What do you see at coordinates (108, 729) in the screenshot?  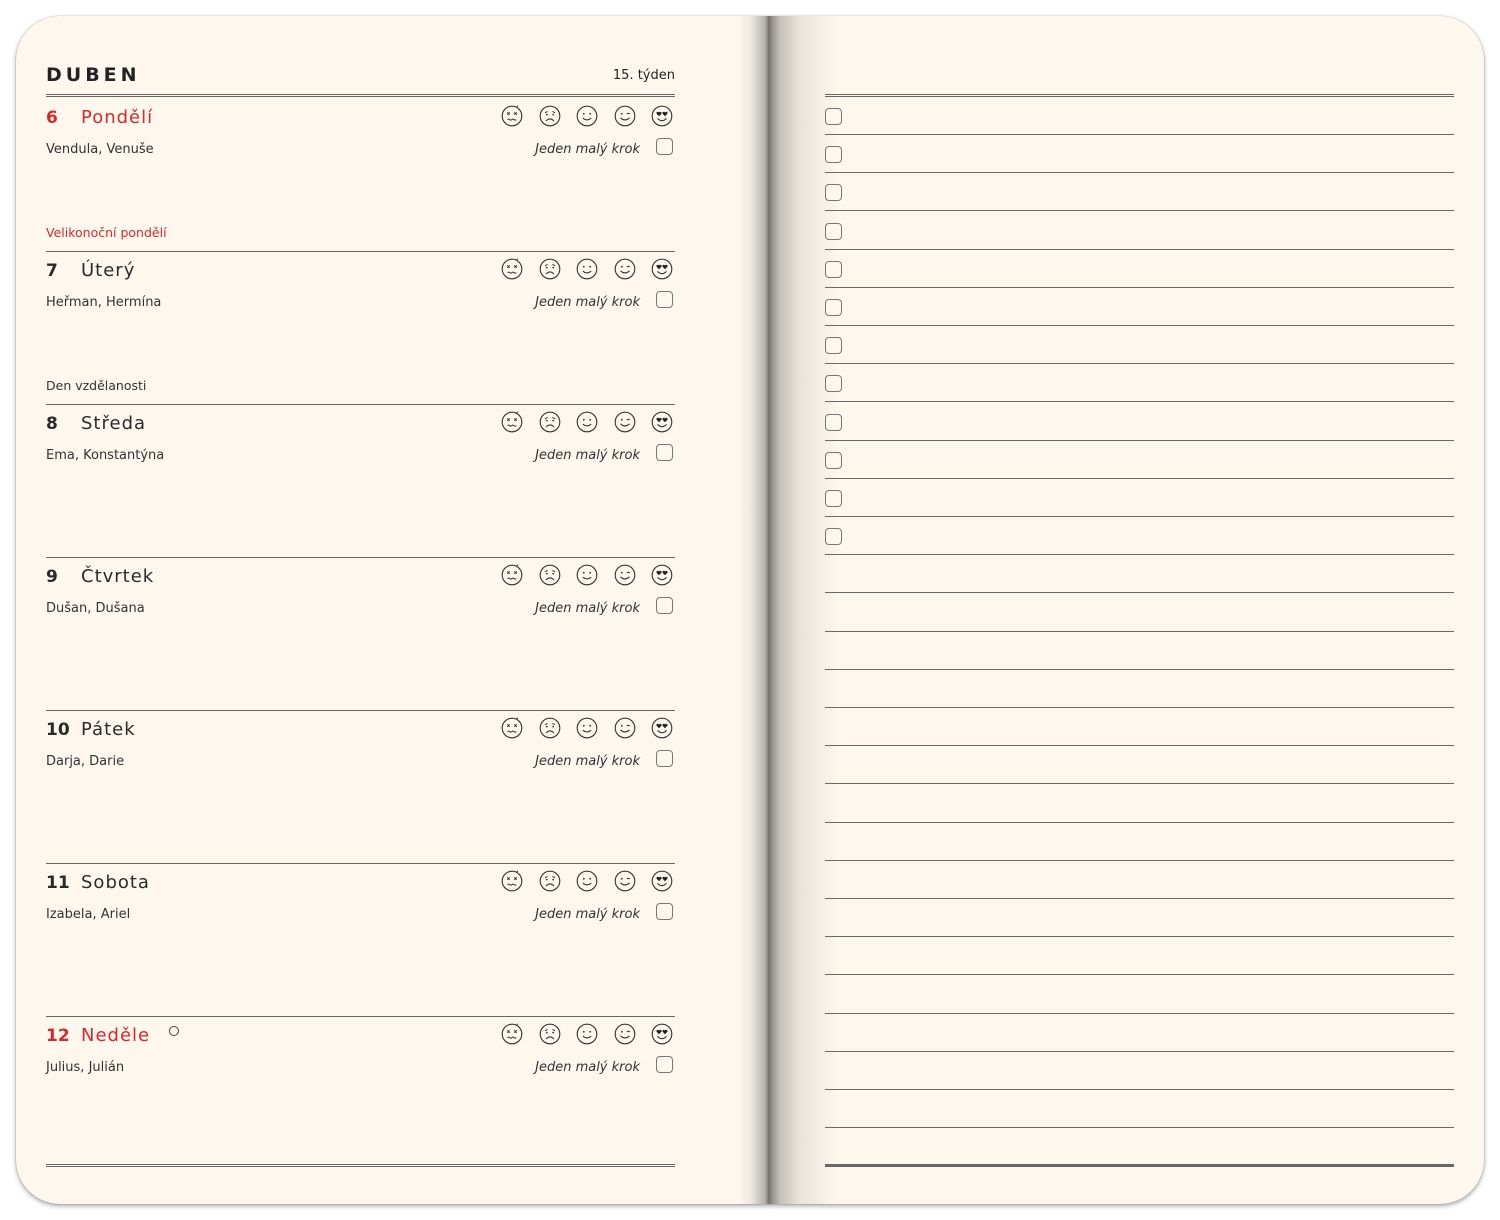 I see `day-name: Pátek` at bounding box center [108, 729].